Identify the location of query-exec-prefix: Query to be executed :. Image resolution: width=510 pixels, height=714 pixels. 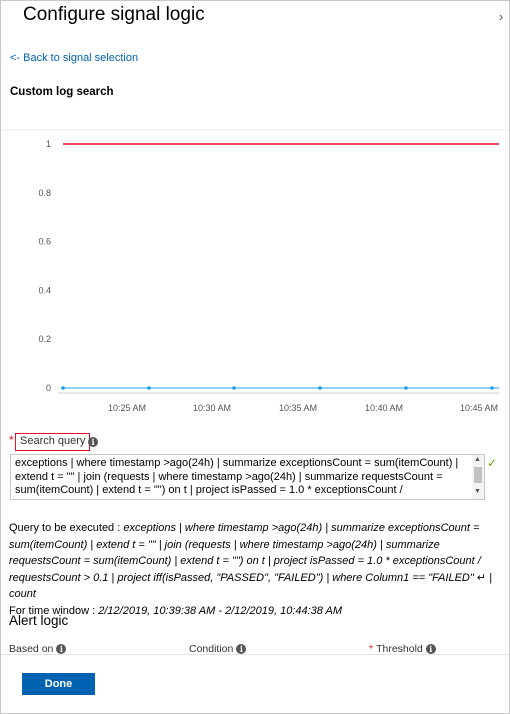
(66, 528).